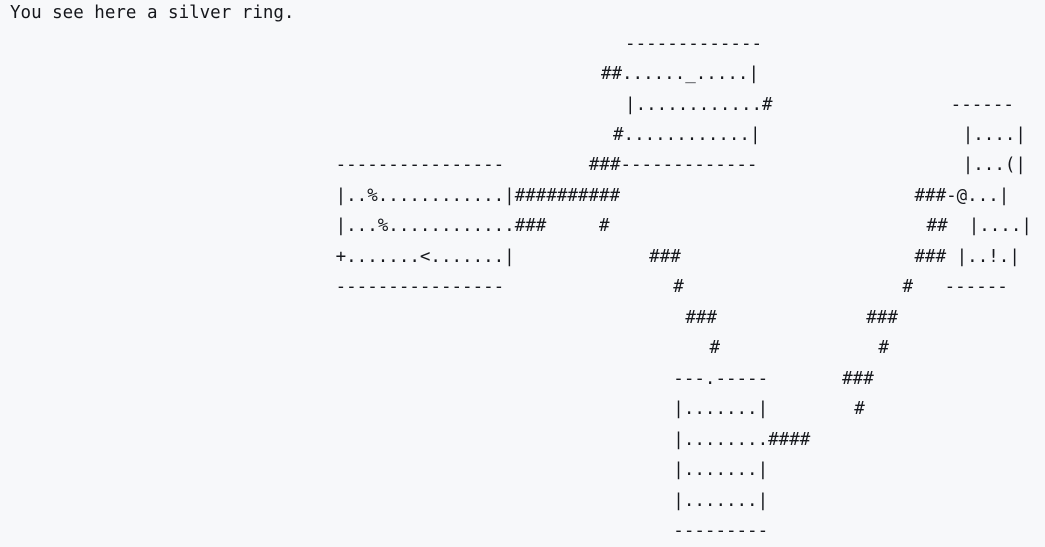 This screenshot has width=1045, height=547. What do you see at coordinates (679, 74) in the screenshot?
I see `top-room-row-1: ##......_.....|` at bounding box center [679, 74].